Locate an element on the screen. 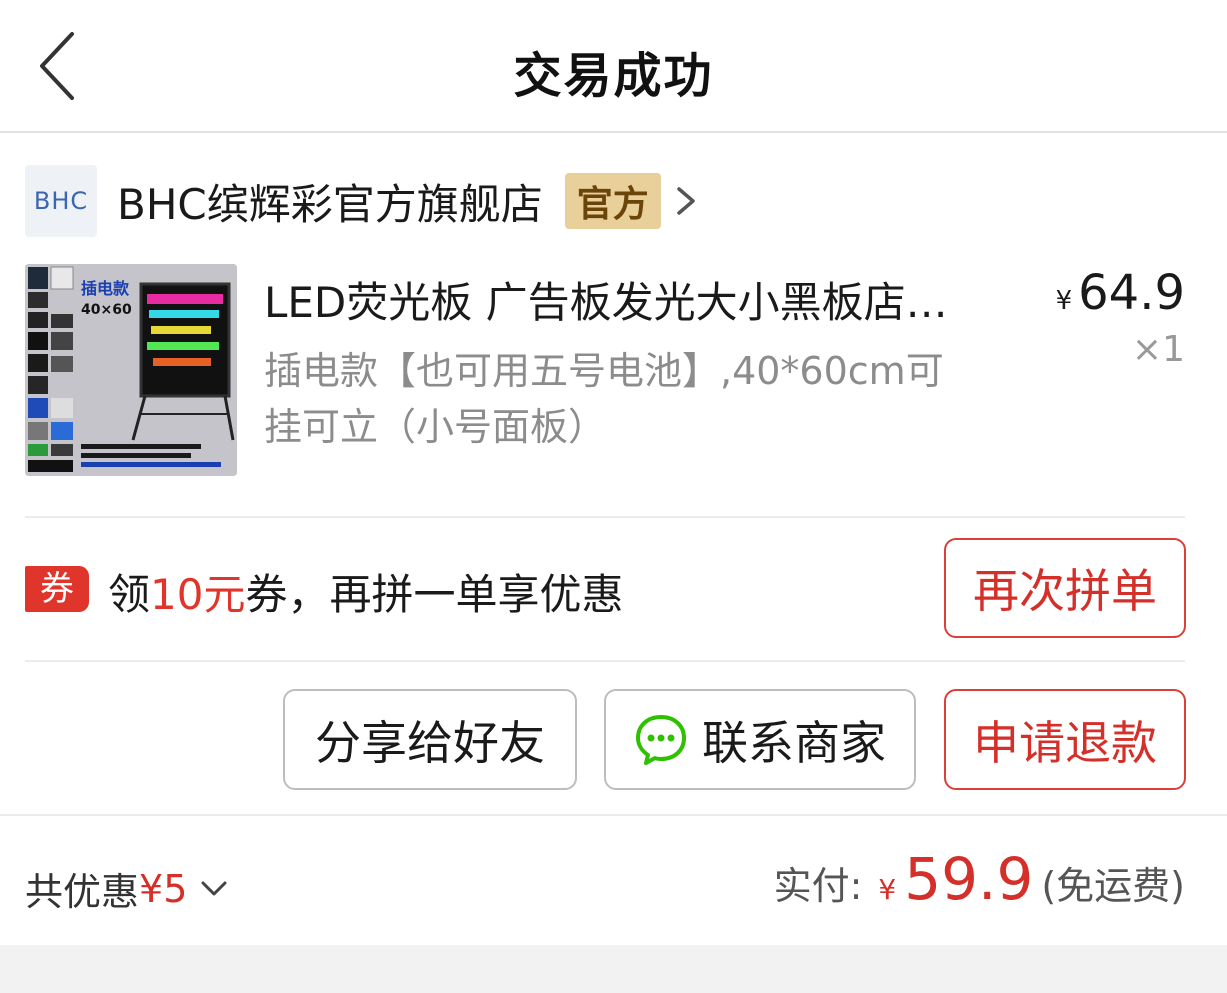  product-spec-line: 插电款【也可用五号电池】,40*60cm可 is located at coordinates (604, 371).